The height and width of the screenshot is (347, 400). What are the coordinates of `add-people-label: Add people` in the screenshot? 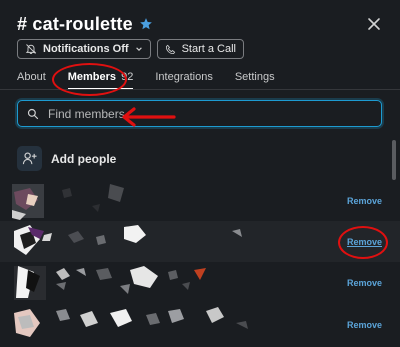 It's located at (84, 158).